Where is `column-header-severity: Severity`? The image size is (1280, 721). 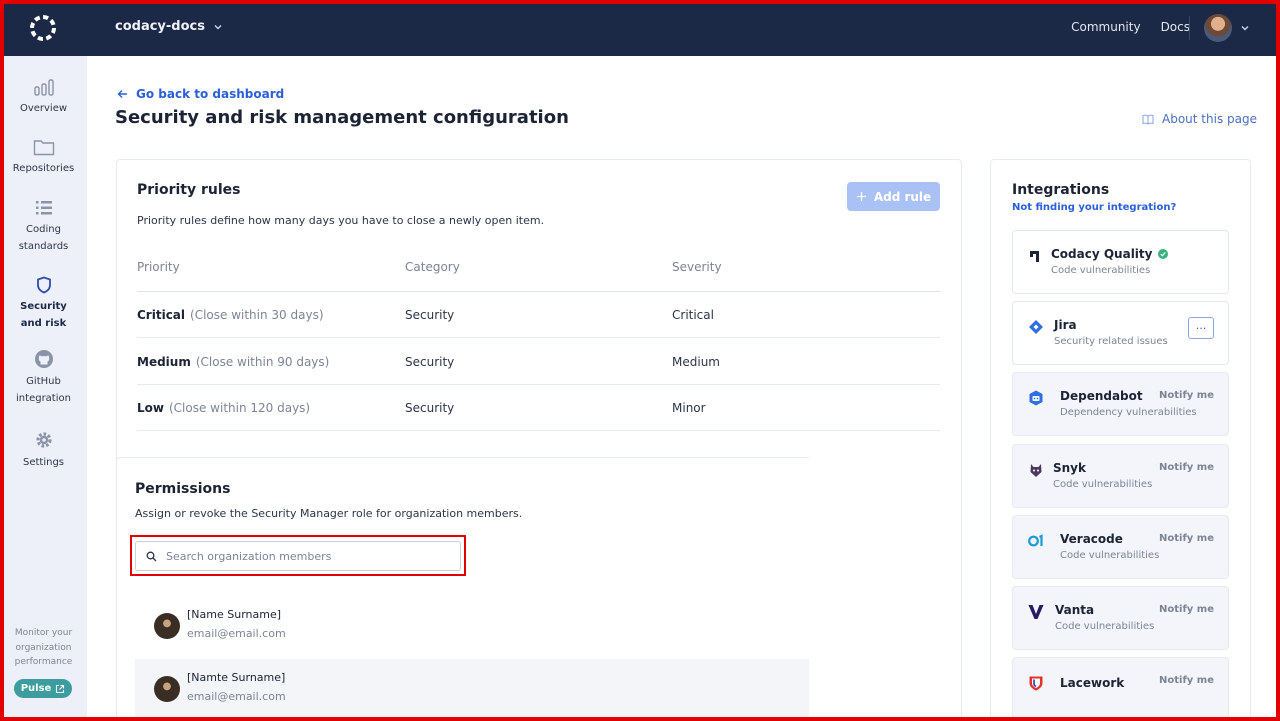 column-header-severity: Severity is located at coordinates (697, 267).